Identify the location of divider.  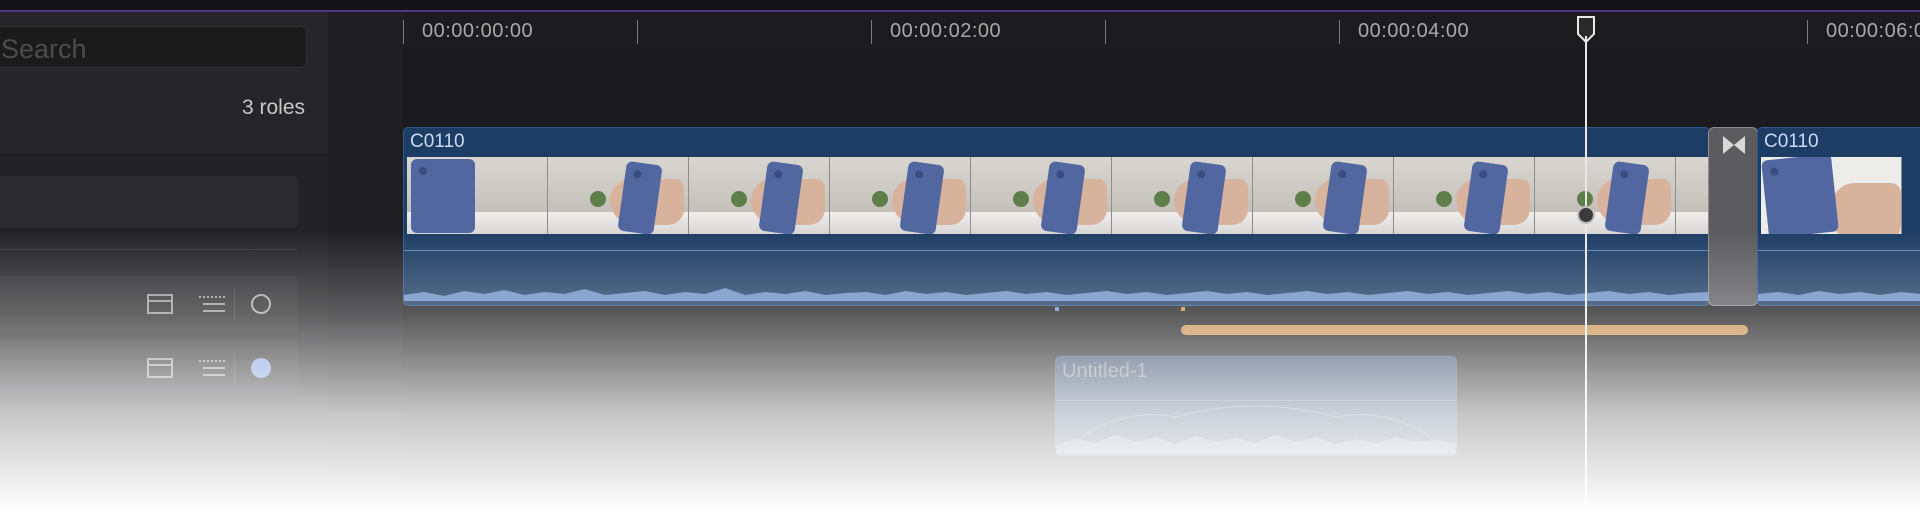
(149, 249).